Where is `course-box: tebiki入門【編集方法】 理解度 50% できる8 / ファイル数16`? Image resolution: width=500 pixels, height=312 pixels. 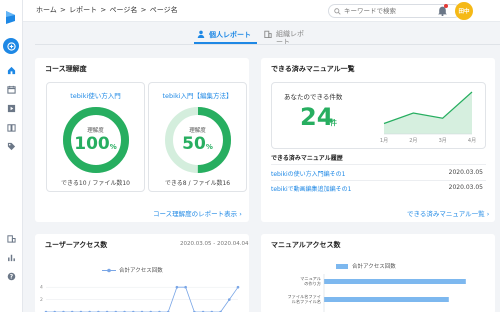 course-box: tebiki入門【編集方法】 理解度 50% できる8 / ファイル数16 is located at coordinates (197, 137).